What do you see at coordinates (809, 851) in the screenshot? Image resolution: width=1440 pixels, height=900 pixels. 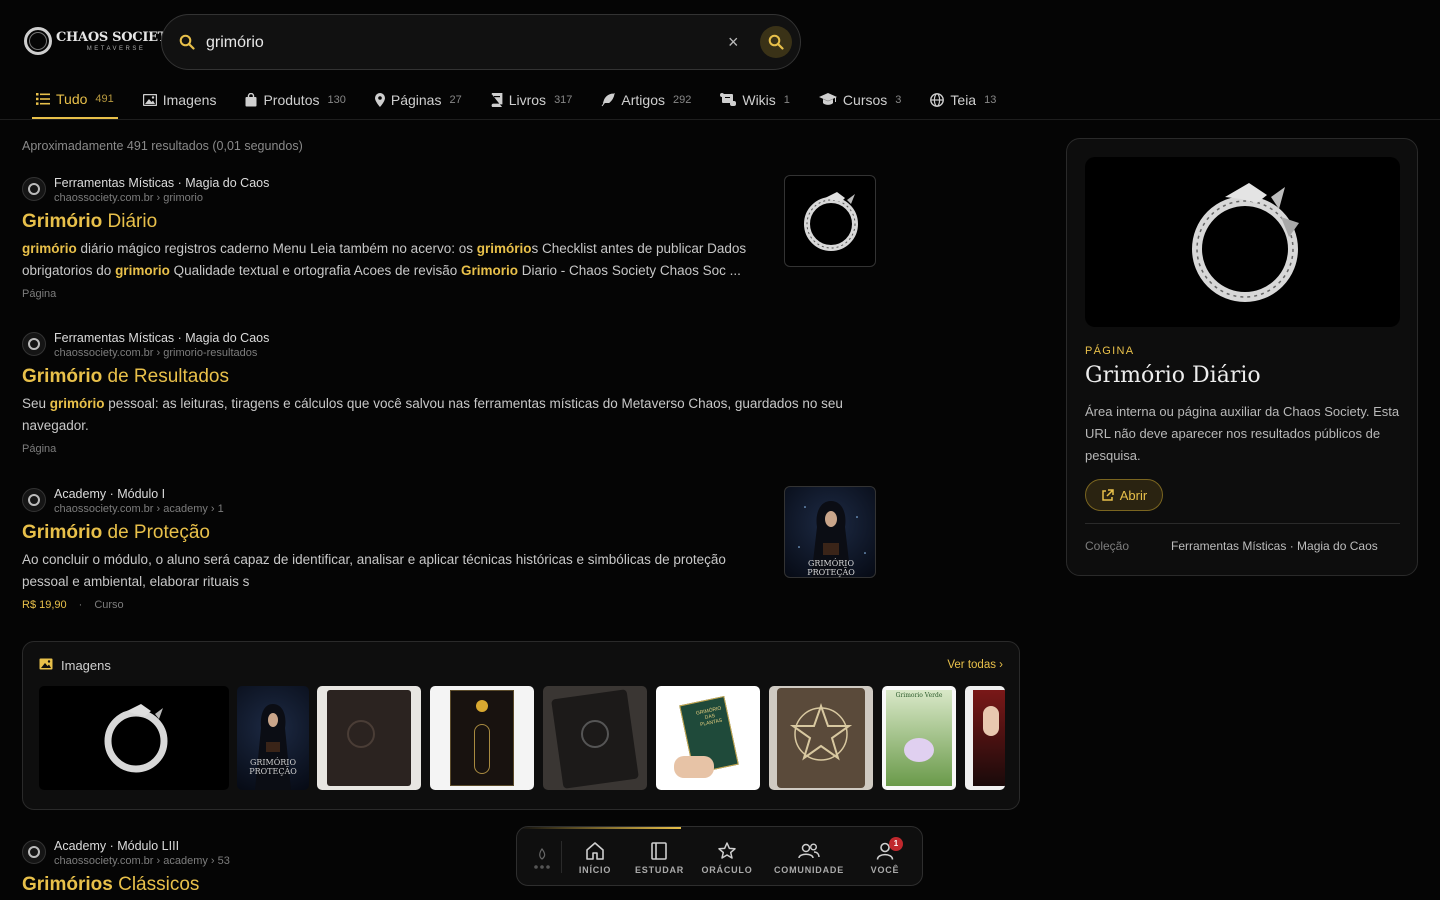 I see `users-icon` at bounding box center [809, 851].